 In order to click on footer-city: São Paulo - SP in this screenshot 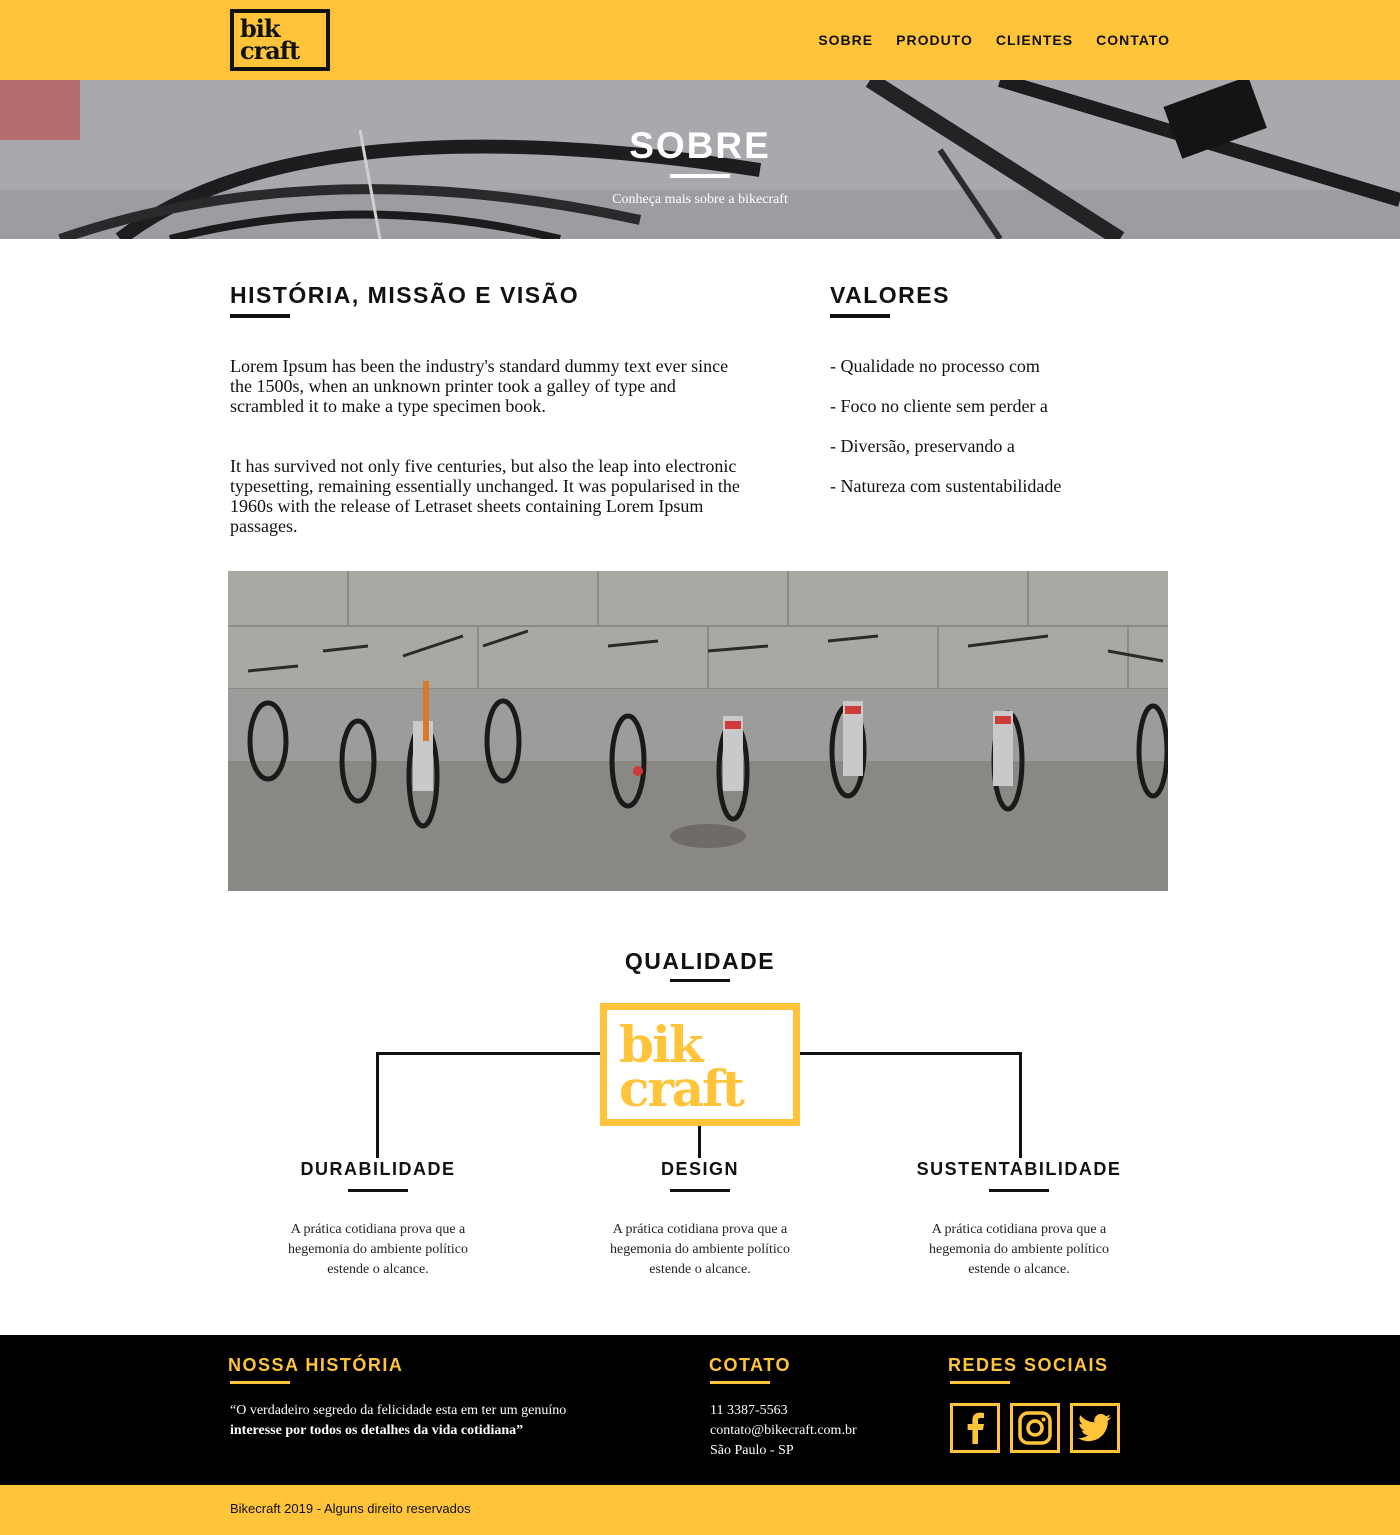, I will do `click(752, 1450)`.